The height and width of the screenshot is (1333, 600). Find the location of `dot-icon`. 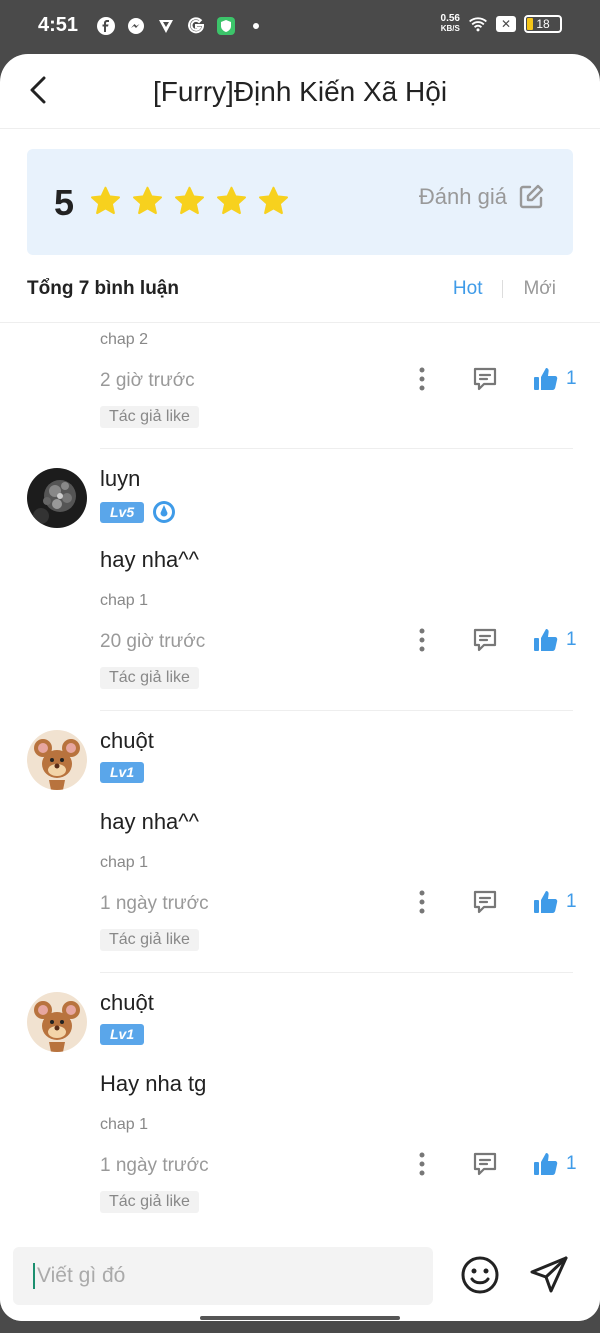

dot-icon is located at coordinates (256, 26).